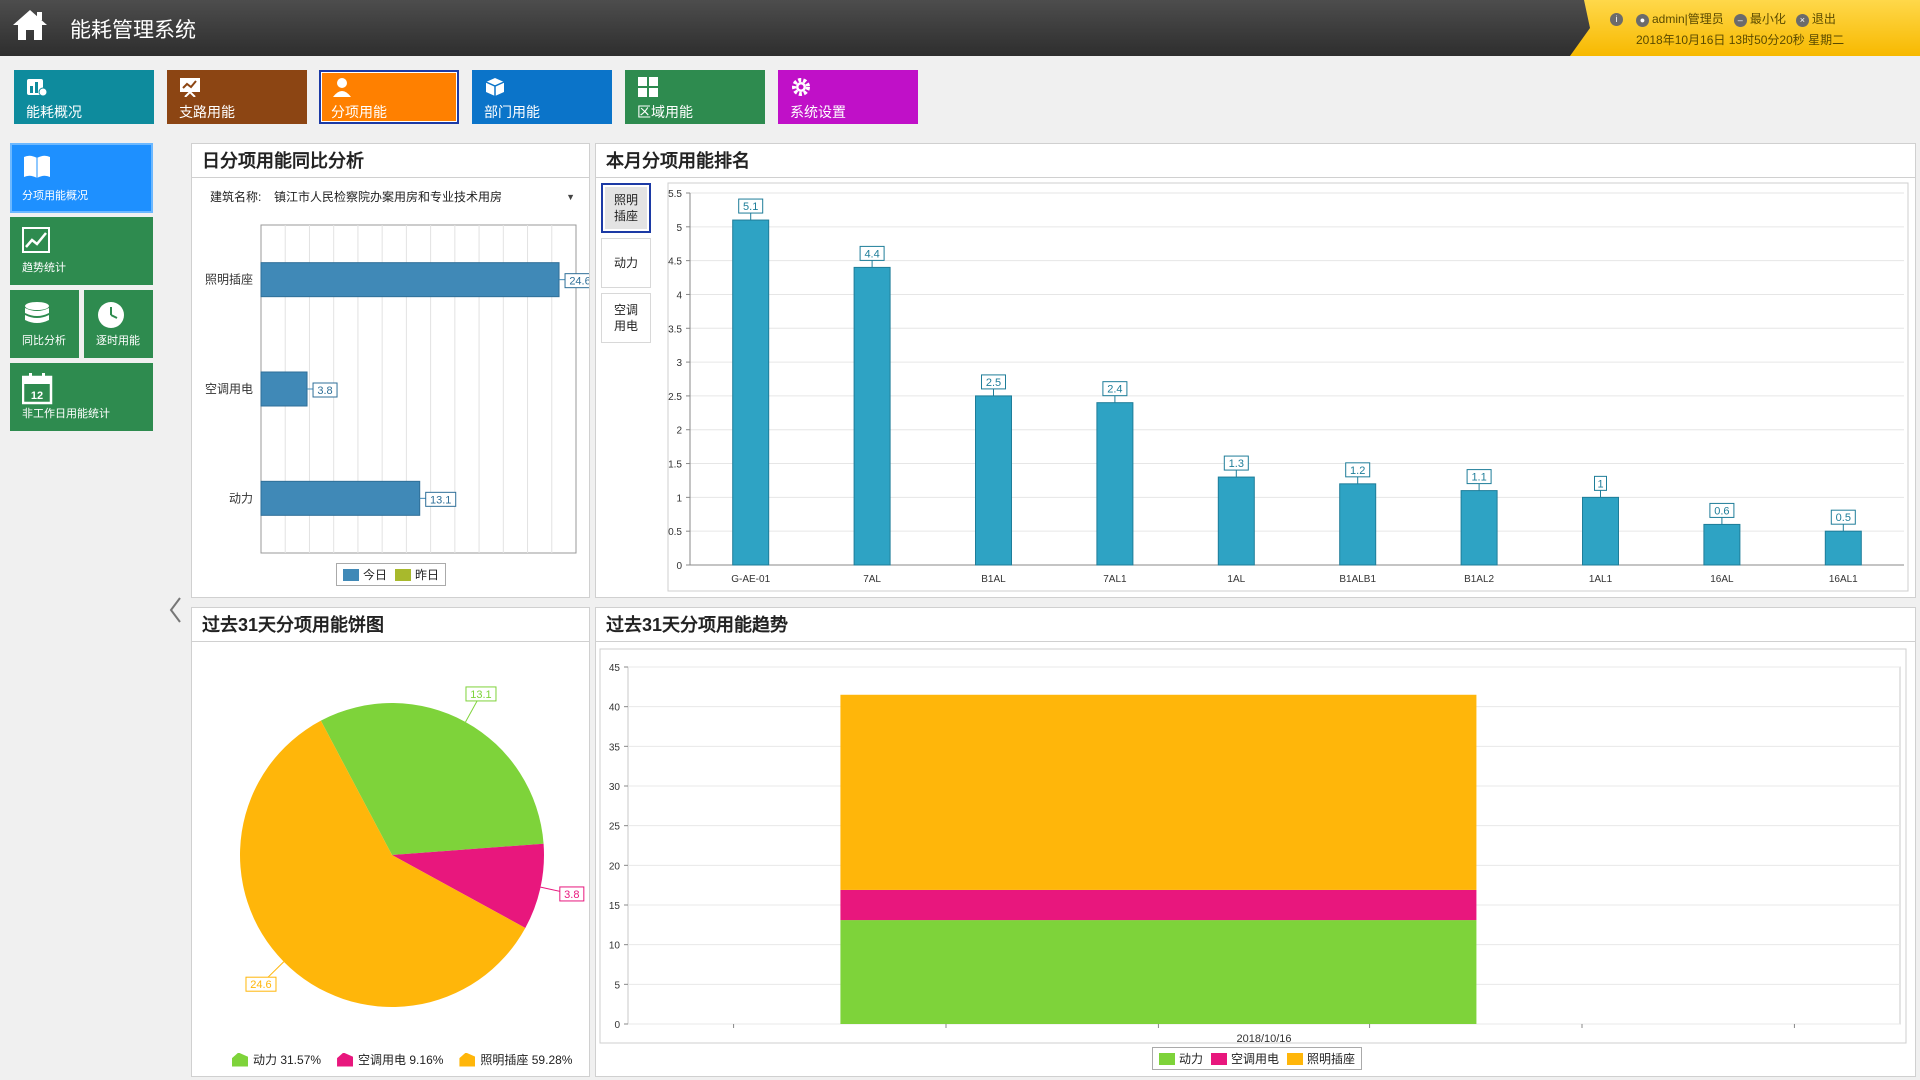  Describe the element at coordinates (872, 579) in the screenshot. I see `x-tick-label: 7AL` at that location.